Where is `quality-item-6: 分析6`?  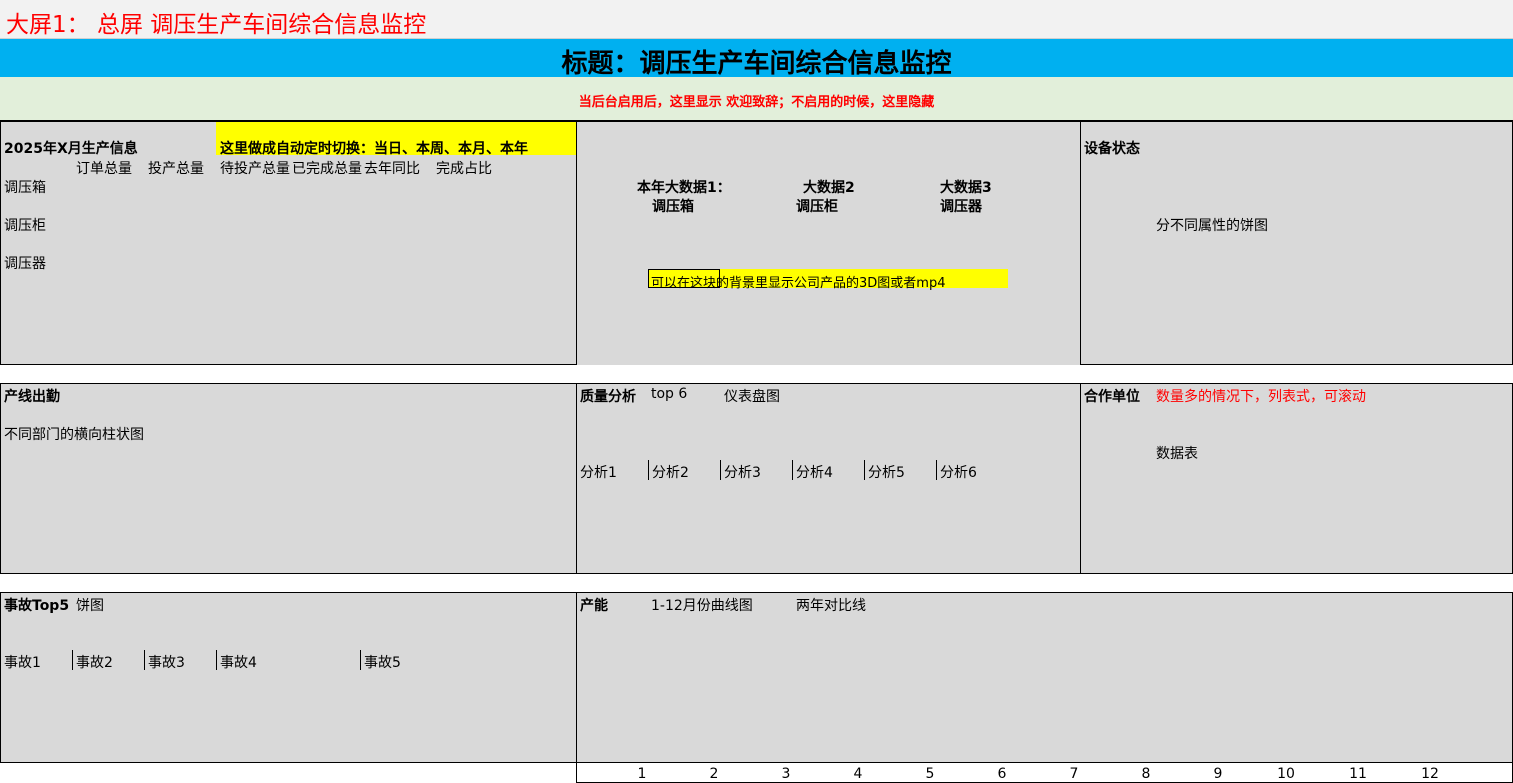
quality-item-6: 分析6 is located at coordinates (958, 473).